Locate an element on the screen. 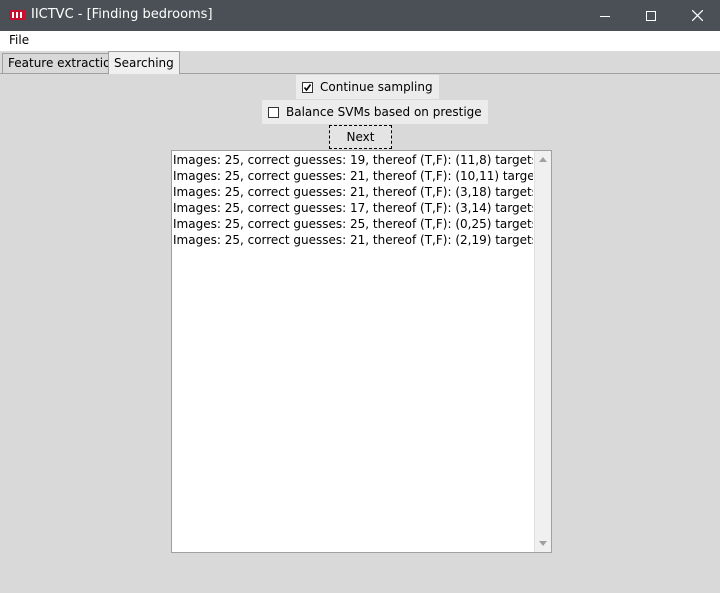 This screenshot has width=720, height=593. tab-searching: Searching is located at coordinates (144, 62).